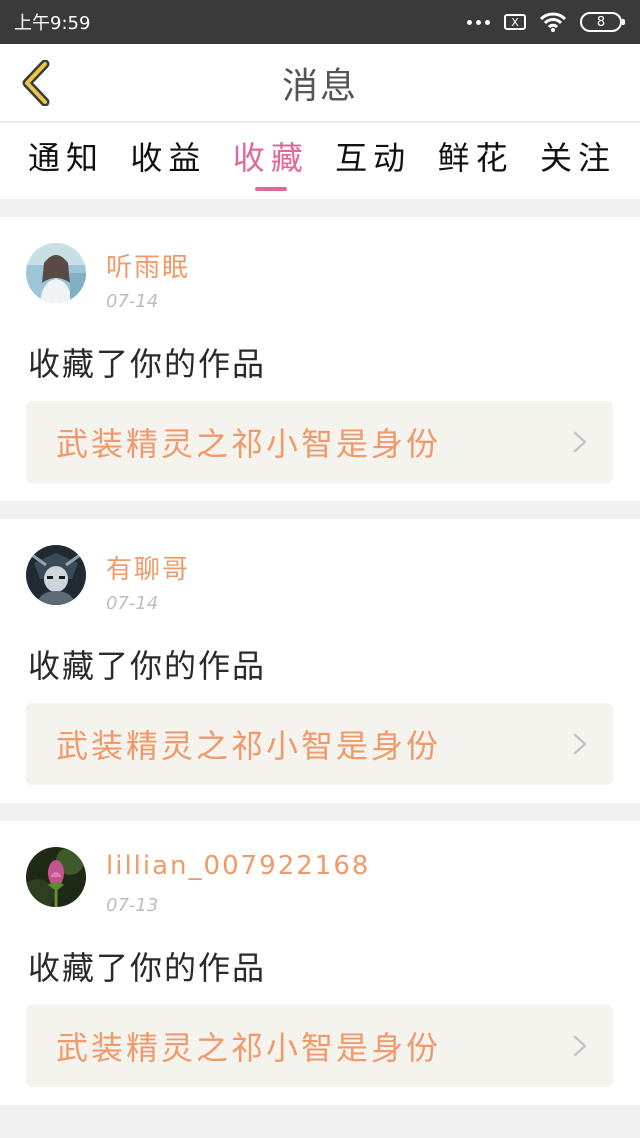 Image resolution: width=640 pixels, height=1138 pixels. Describe the element at coordinates (238, 866) in the screenshot. I see `username: lillian_007922168` at that location.